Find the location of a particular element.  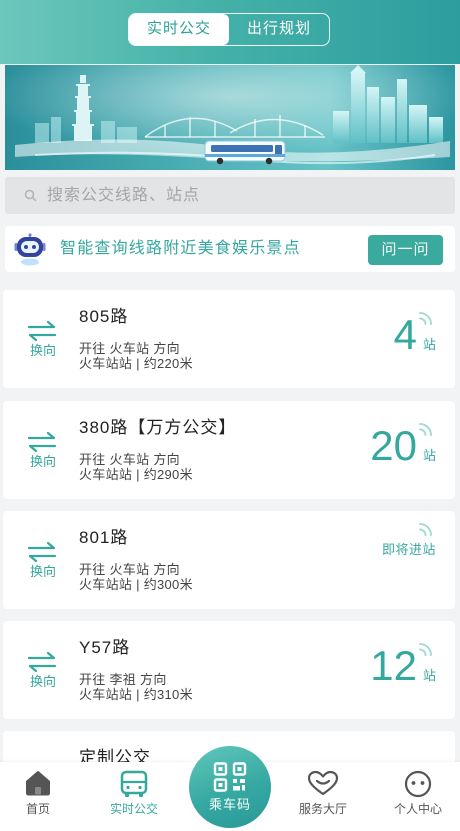

route-station-distance: 火车站站 | 约220米 is located at coordinates (136, 363).